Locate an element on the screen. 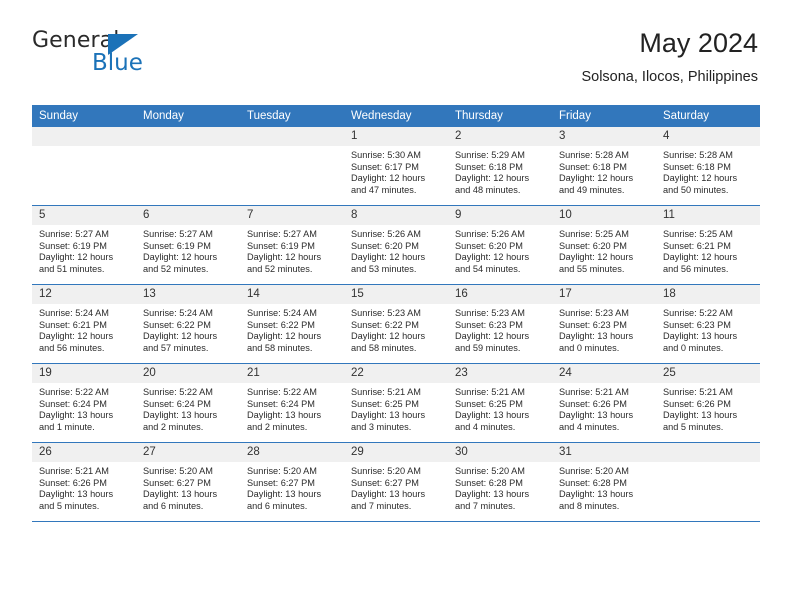  day-number: 16 is located at coordinates (500, 294).